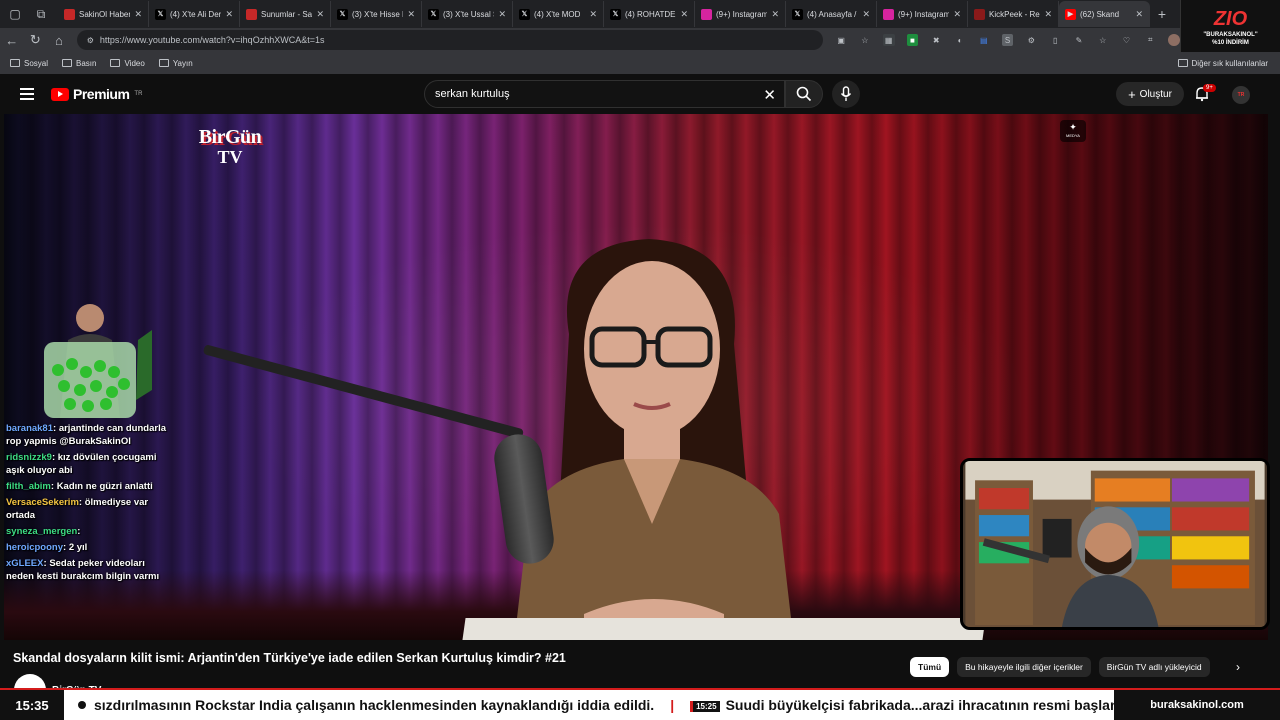  Describe the element at coordinates (1154, 667) in the screenshot. I see `chip-uploader: BirGün TV adlı yükleyicid` at that location.